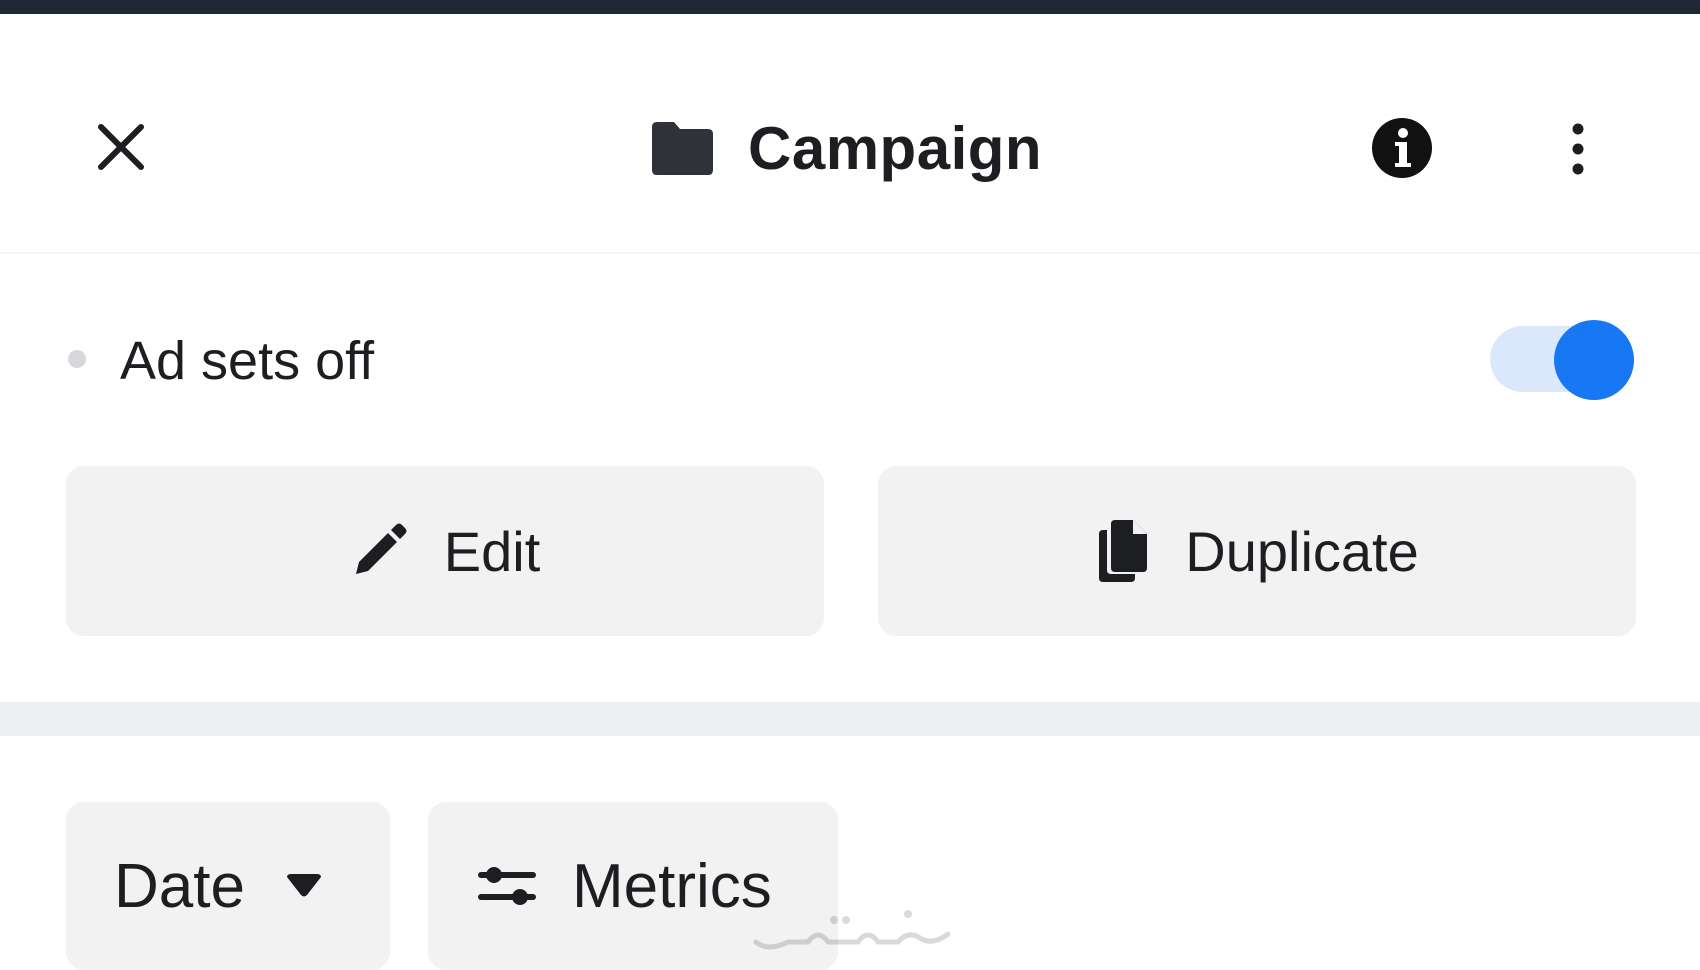 The width and height of the screenshot is (1700, 970). I want to click on status-row: Ad sets off, so click(850, 360).